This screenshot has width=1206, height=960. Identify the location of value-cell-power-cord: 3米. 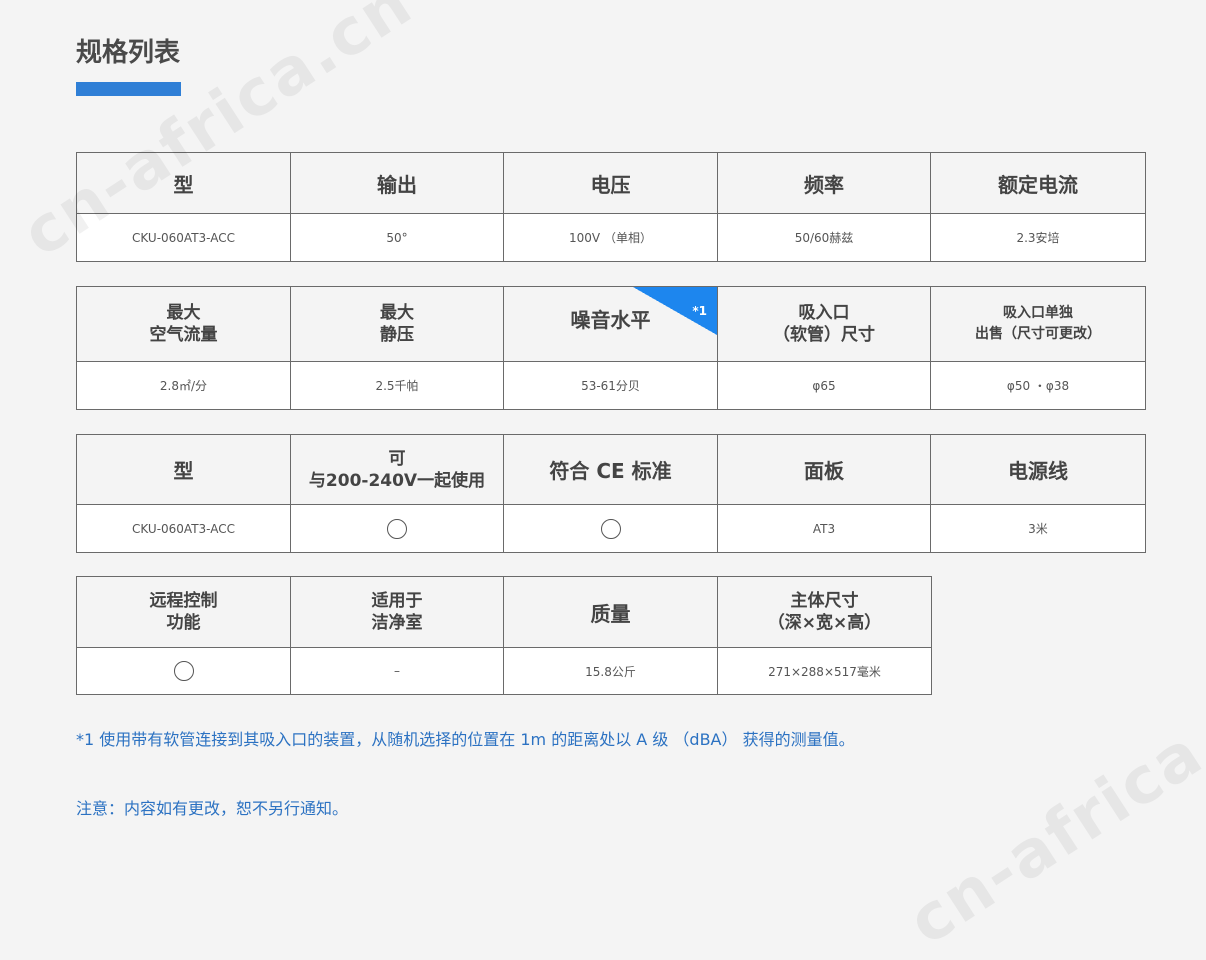
(1038, 528).